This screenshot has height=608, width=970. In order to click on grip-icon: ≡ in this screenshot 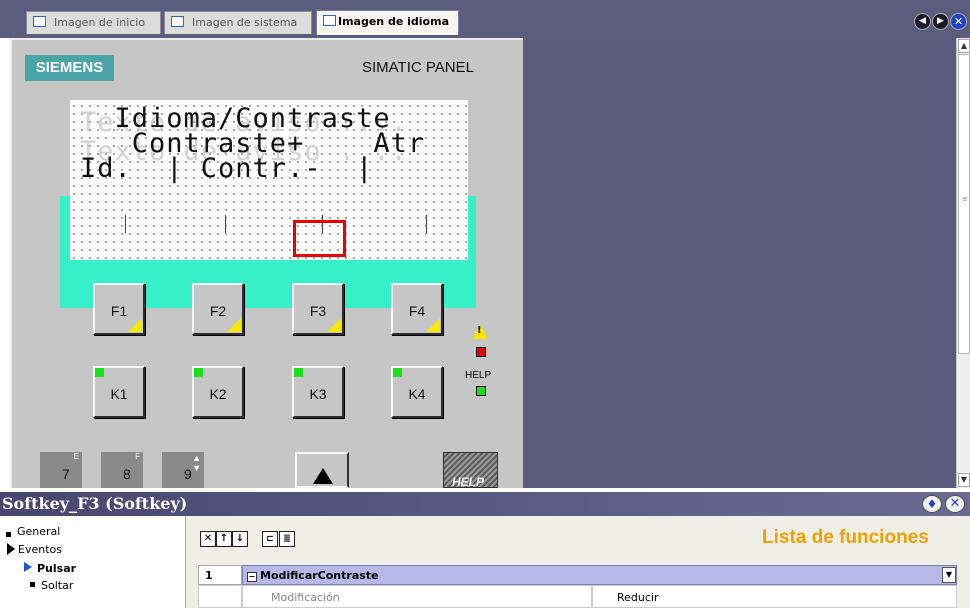, I will do `click(965, 199)`.